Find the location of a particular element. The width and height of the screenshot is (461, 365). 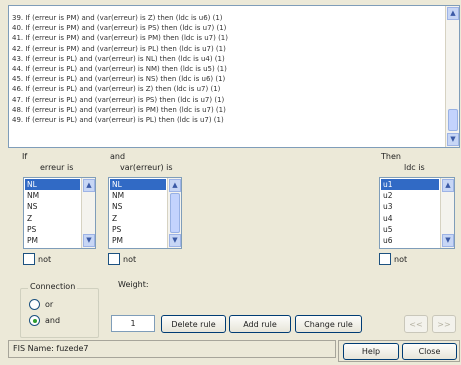

delete-rule-button: Delete rule is located at coordinates (193, 324).